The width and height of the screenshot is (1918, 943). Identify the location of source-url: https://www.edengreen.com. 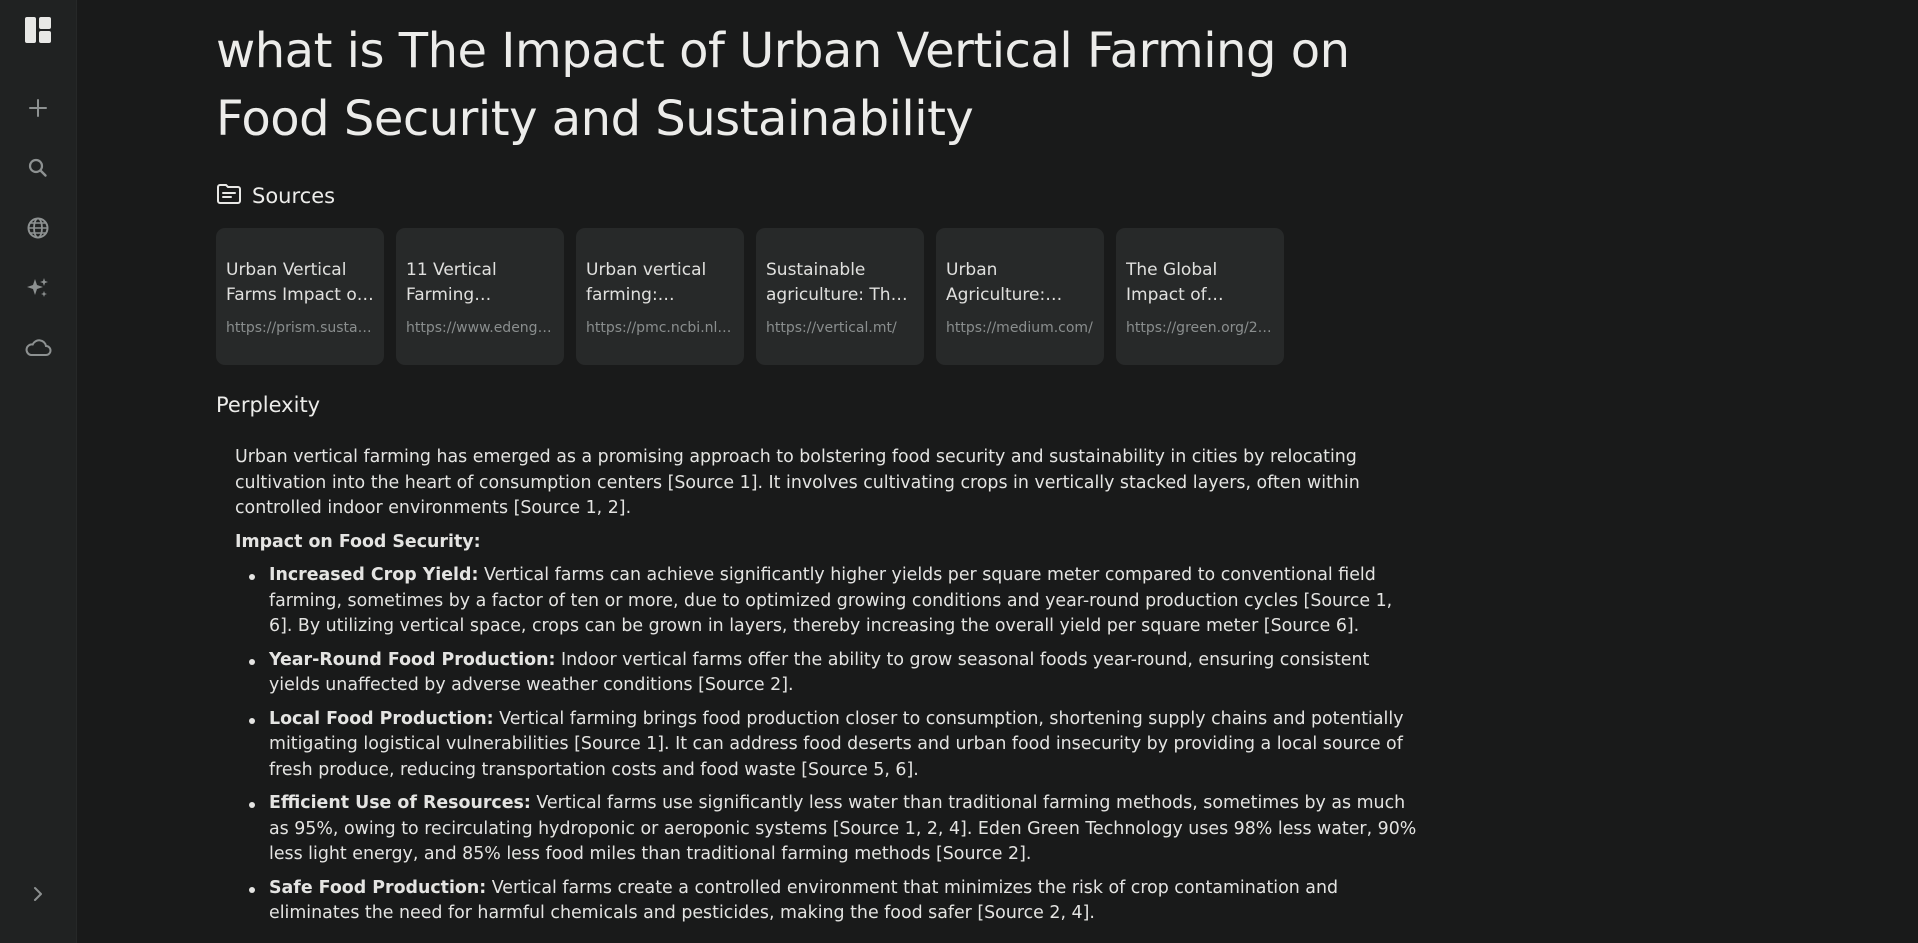
(480, 328).